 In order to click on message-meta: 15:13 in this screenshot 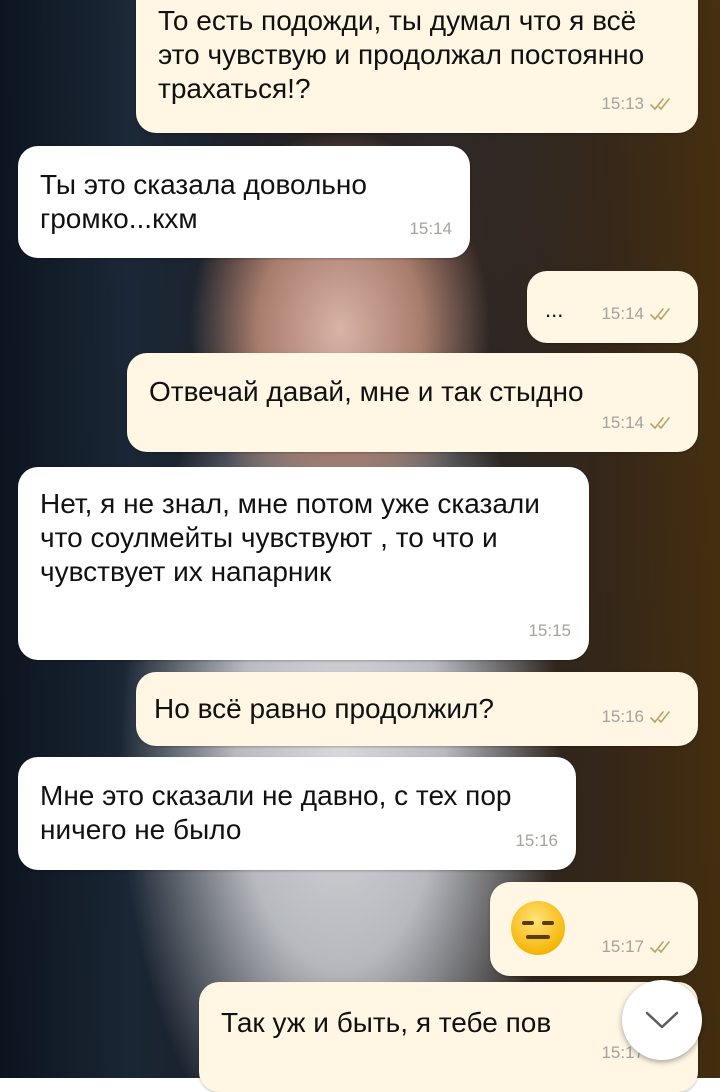, I will do `click(640, 104)`.